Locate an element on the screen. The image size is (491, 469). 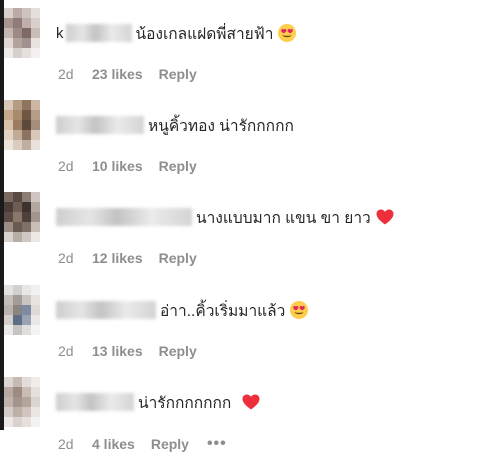
comment-text: หนูคิ้วทอง น่ารักกกกก is located at coordinates (221, 126).